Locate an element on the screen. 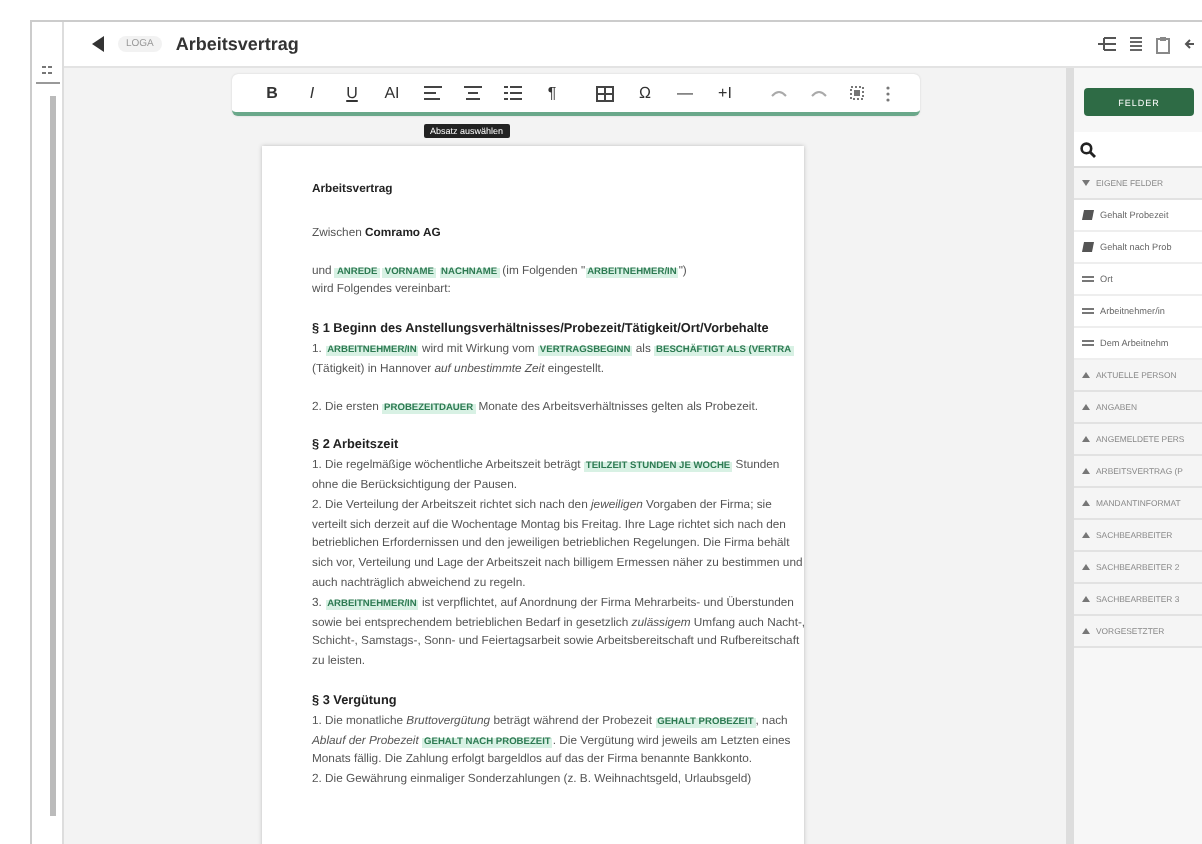 Image resolution: width=1202 pixels, height=844 pixels. table-icon is located at coordinates (605, 93).